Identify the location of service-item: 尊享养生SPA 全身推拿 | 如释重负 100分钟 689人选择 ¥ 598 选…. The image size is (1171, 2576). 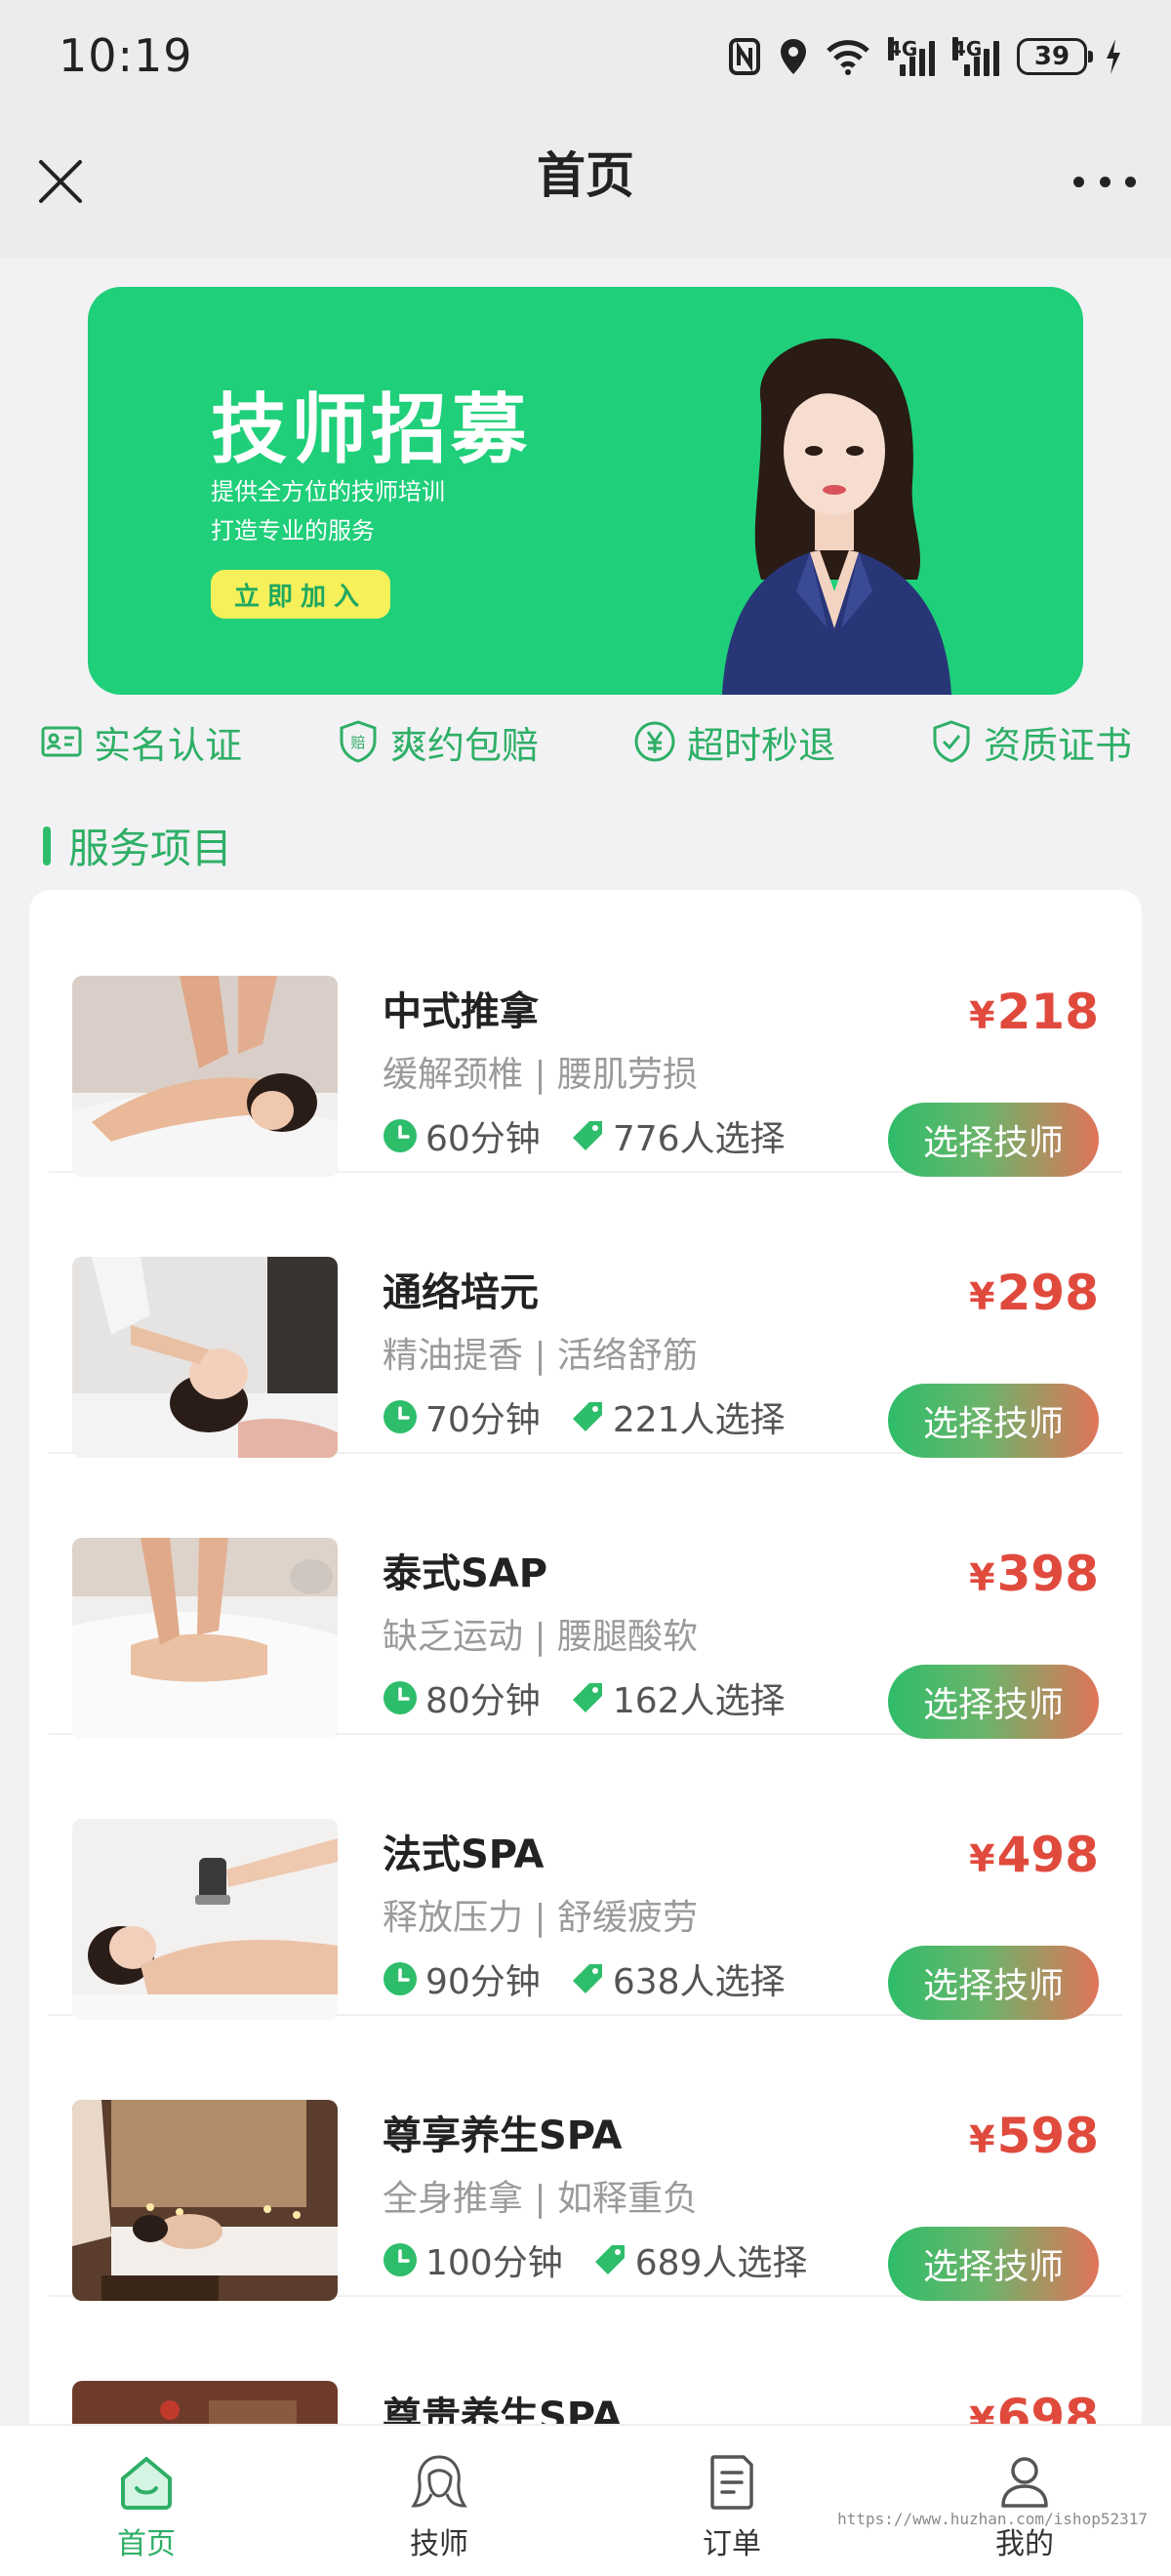
(585, 2157).